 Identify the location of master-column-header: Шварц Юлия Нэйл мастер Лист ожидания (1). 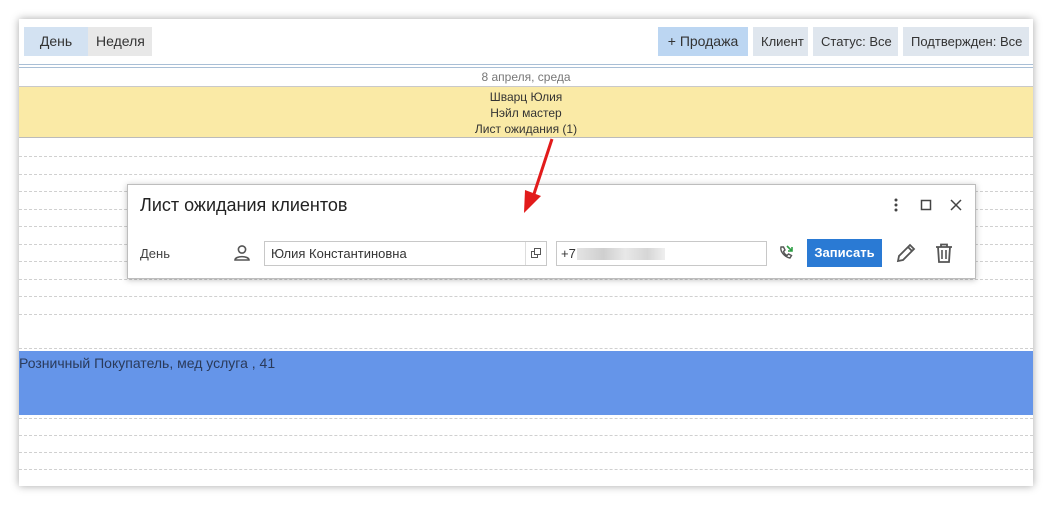
(526, 112).